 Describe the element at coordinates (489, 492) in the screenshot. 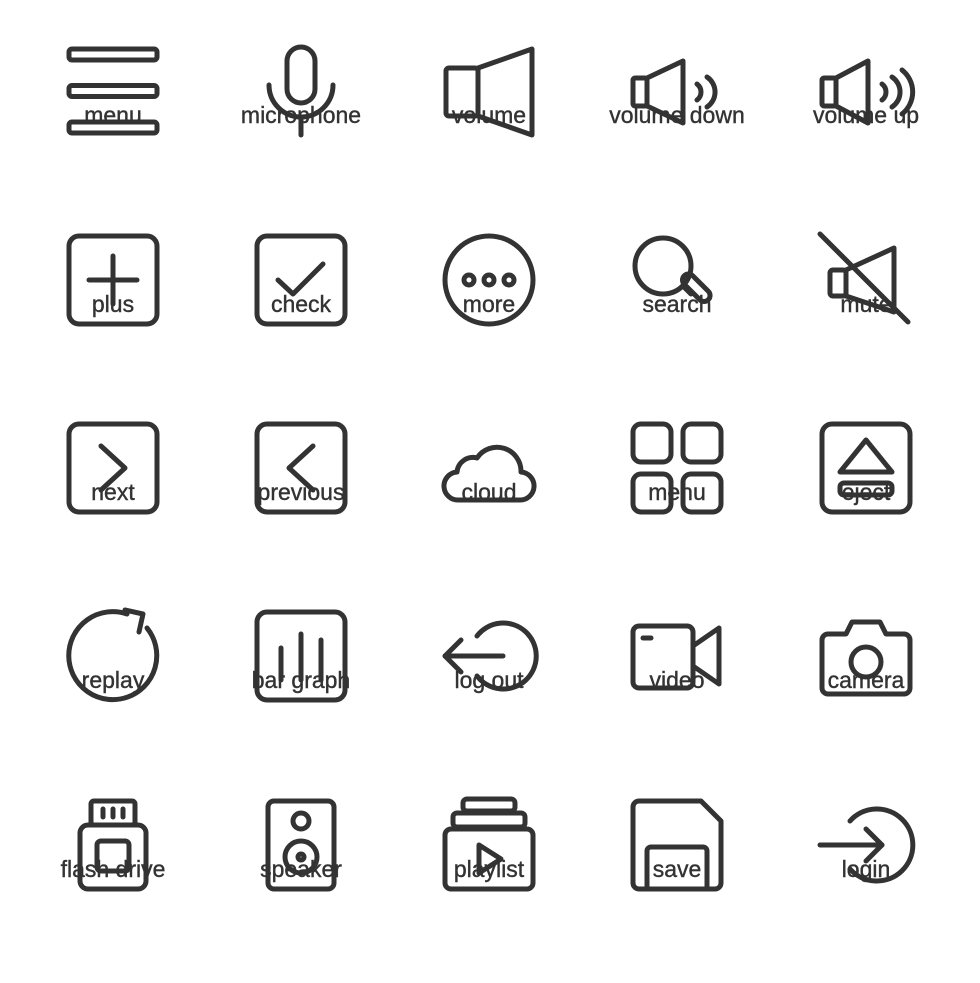

I see `icon-label: cloud` at that location.